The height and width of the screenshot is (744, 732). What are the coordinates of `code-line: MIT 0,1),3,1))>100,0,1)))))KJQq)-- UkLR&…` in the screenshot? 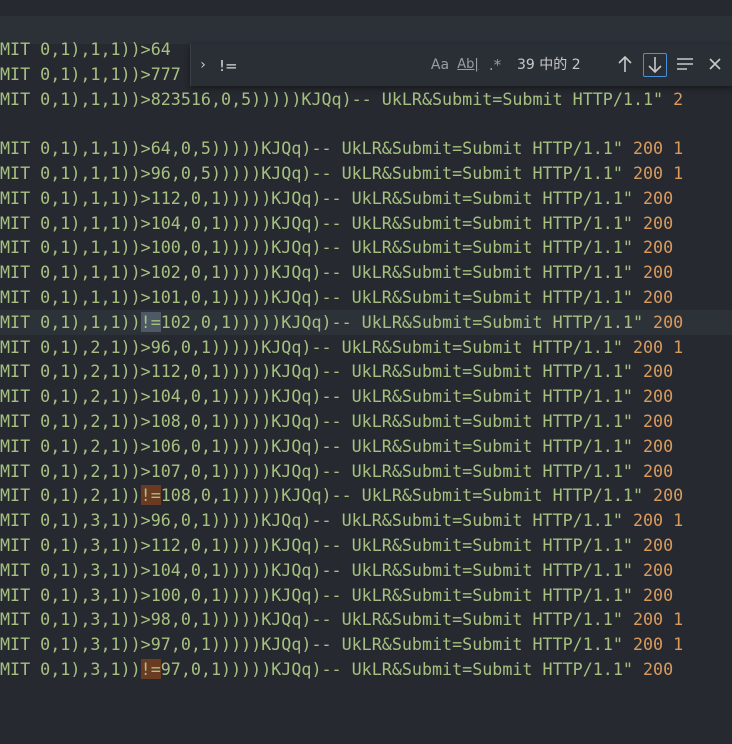 It's located at (336, 595).